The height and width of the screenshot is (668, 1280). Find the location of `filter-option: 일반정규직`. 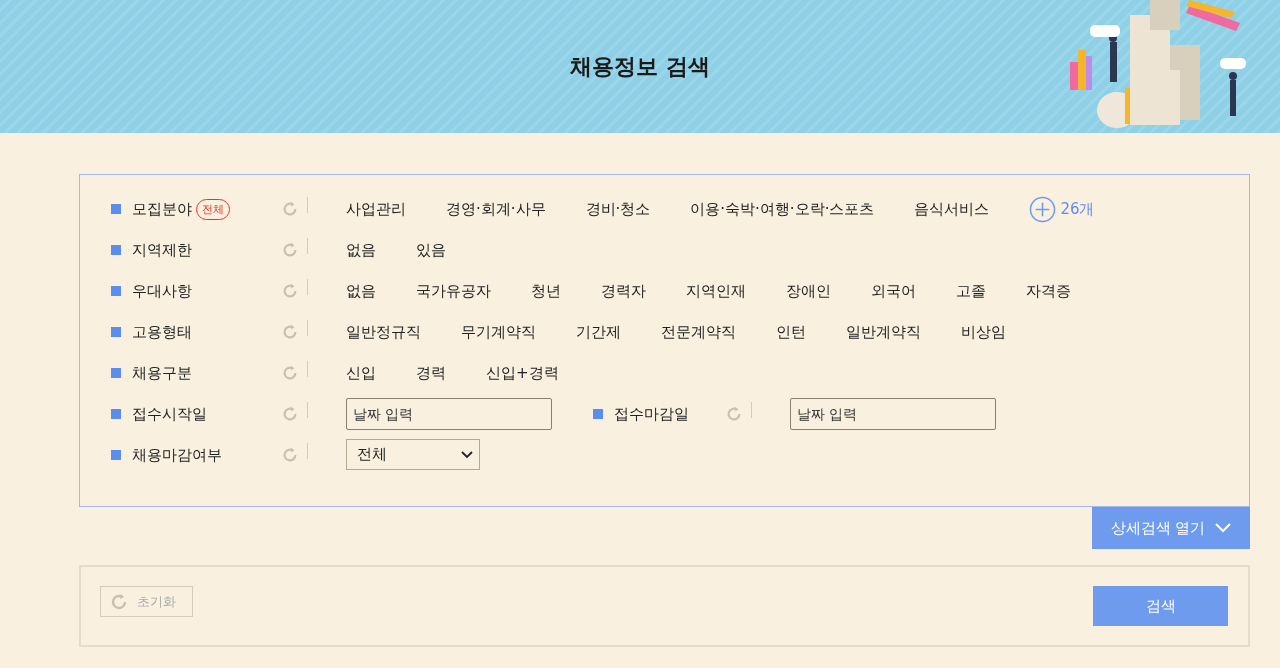

filter-option: 일반정규직 is located at coordinates (383, 332).